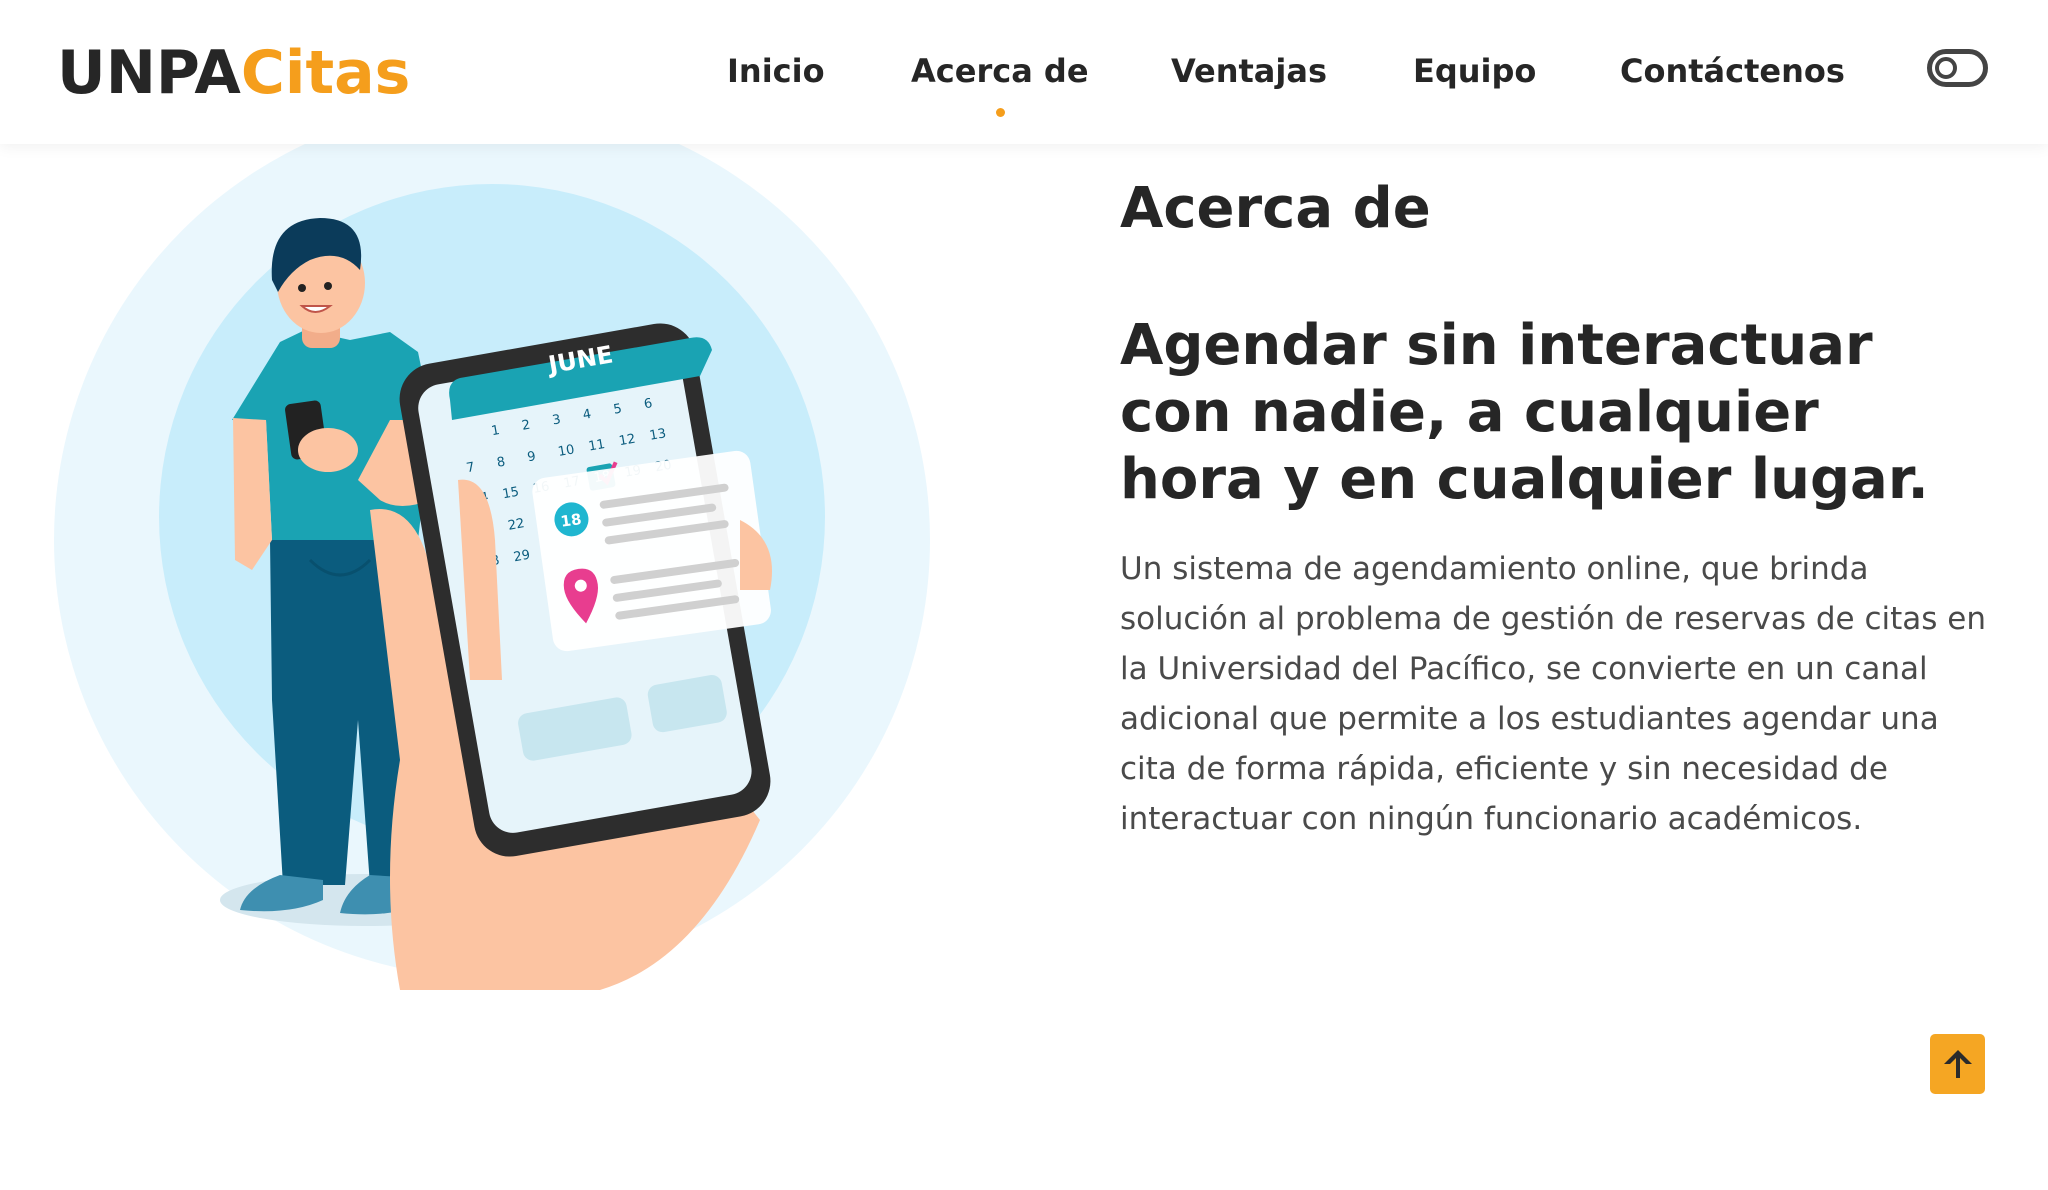 The width and height of the screenshot is (2048, 1190). Describe the element at coordinates (516, 525) in the screenshot. I see `calendar-day: 22` at that location.